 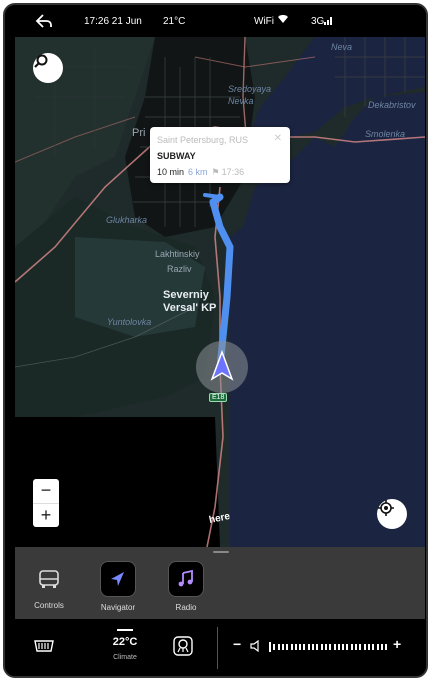 What do you see at coordinates (215, 172) in the screenshot?
I see `flag-icon: ⚑` at bounding box center [215, 172].